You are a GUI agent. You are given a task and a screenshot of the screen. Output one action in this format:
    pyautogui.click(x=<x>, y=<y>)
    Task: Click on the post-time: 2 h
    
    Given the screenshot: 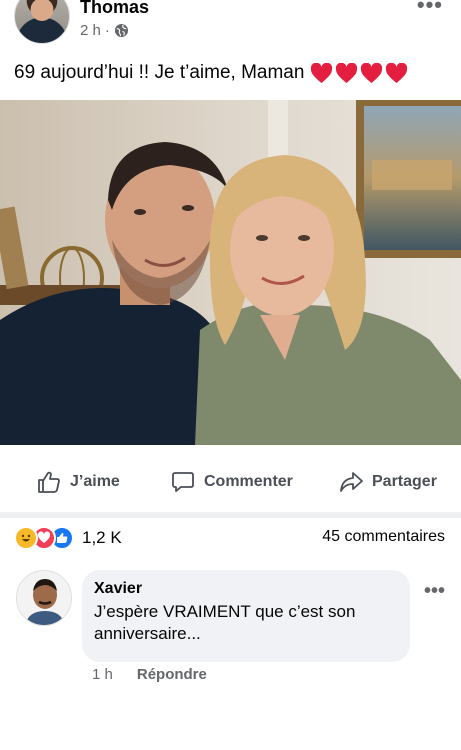 What is the action you would take?
    pyautogui.click(x=90, y=30)
    